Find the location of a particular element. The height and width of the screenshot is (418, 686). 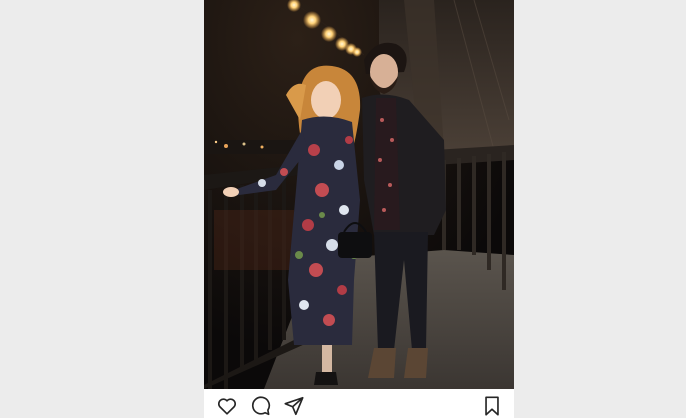

heart-icon is located at coordinates (227, 406).